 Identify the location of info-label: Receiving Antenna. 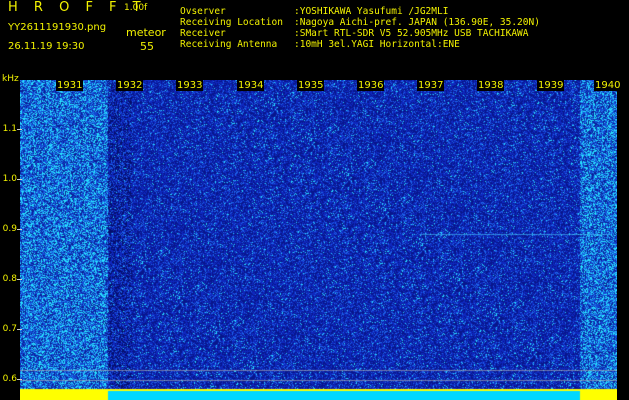
(229, 44).